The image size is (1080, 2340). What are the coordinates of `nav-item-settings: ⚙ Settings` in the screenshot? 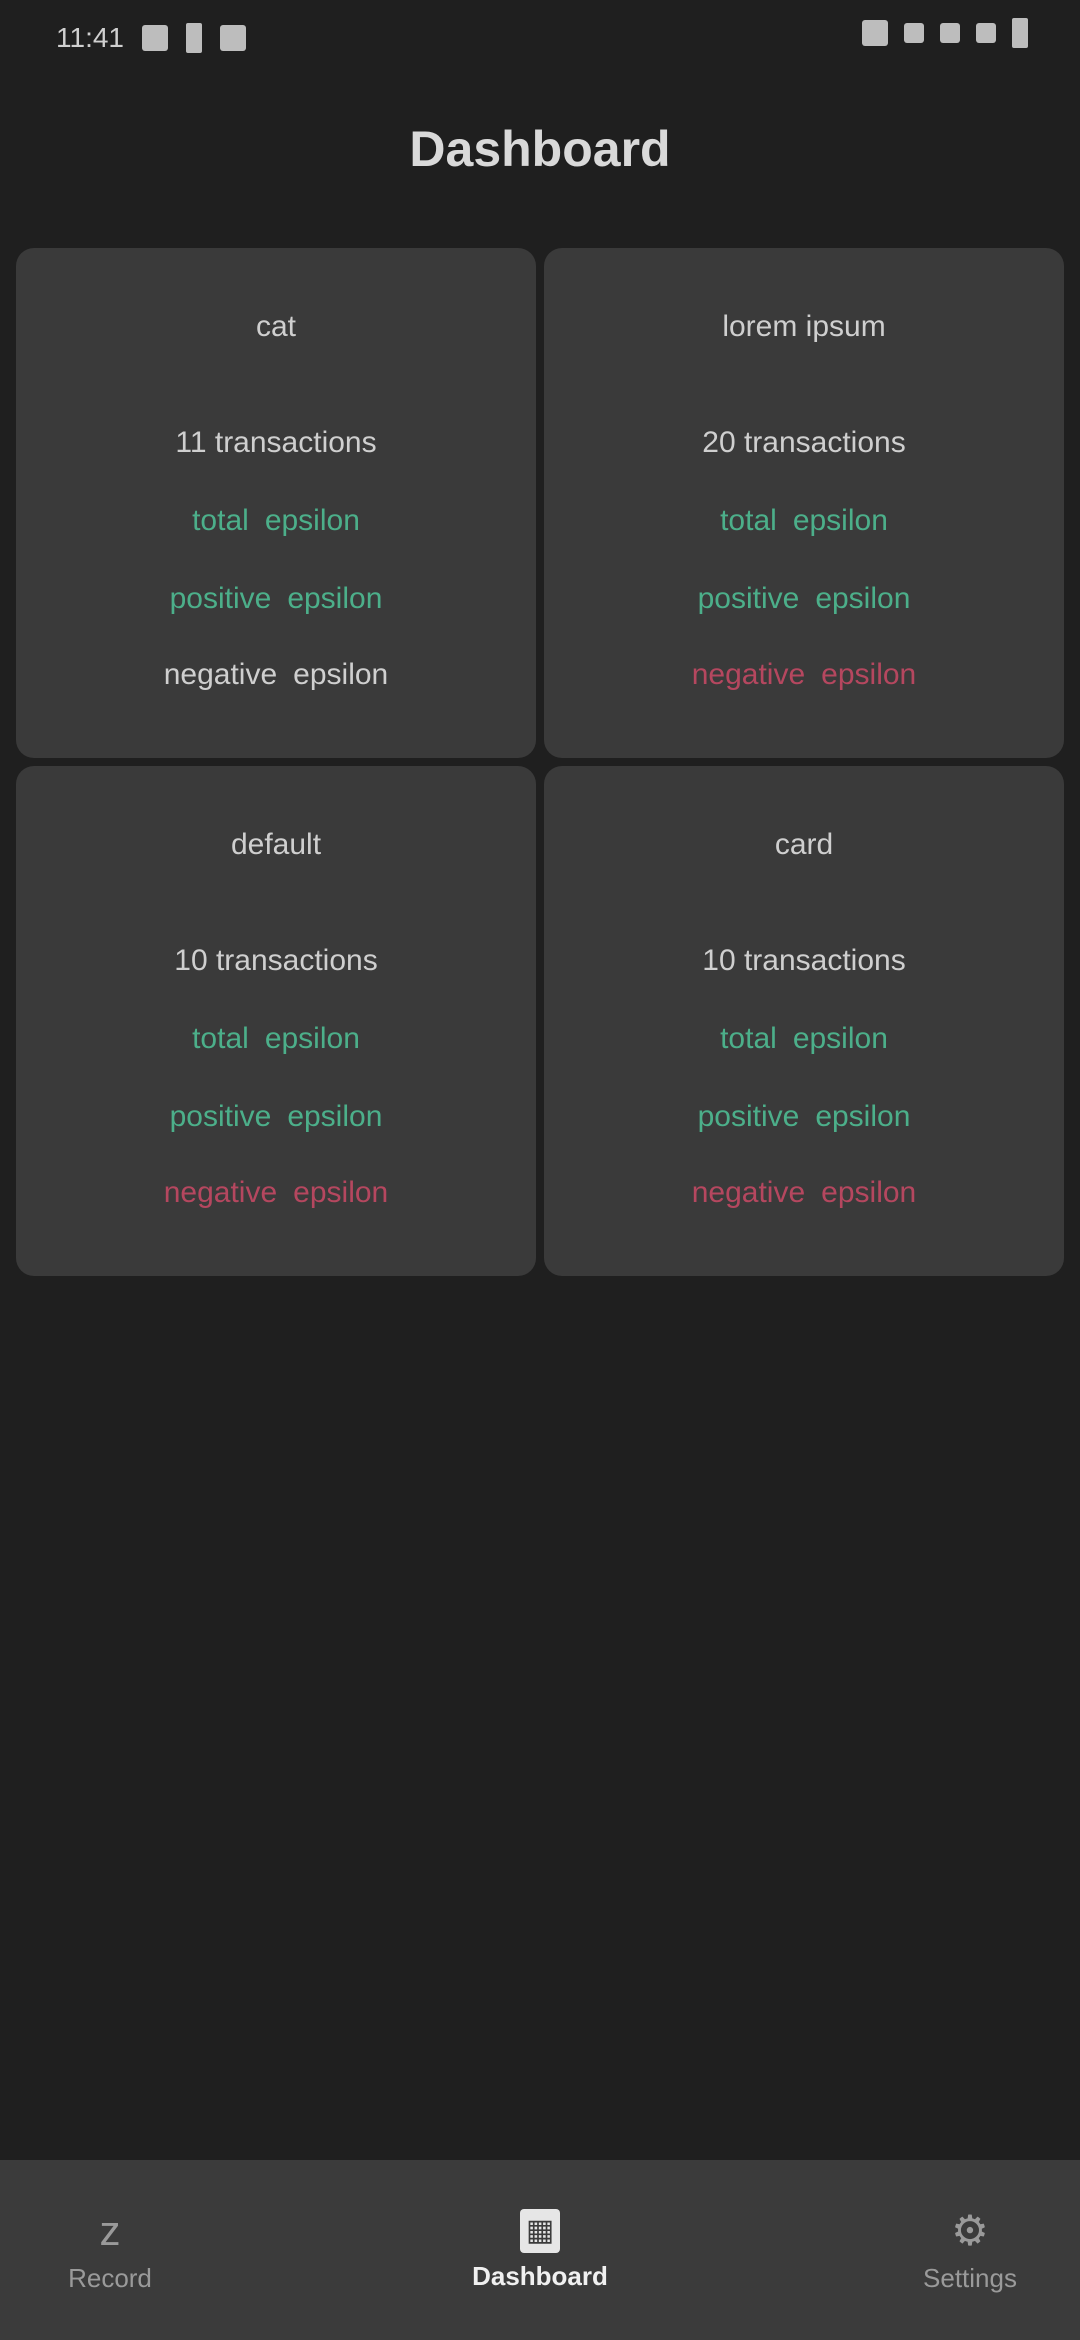 It's located at (970, 2250).